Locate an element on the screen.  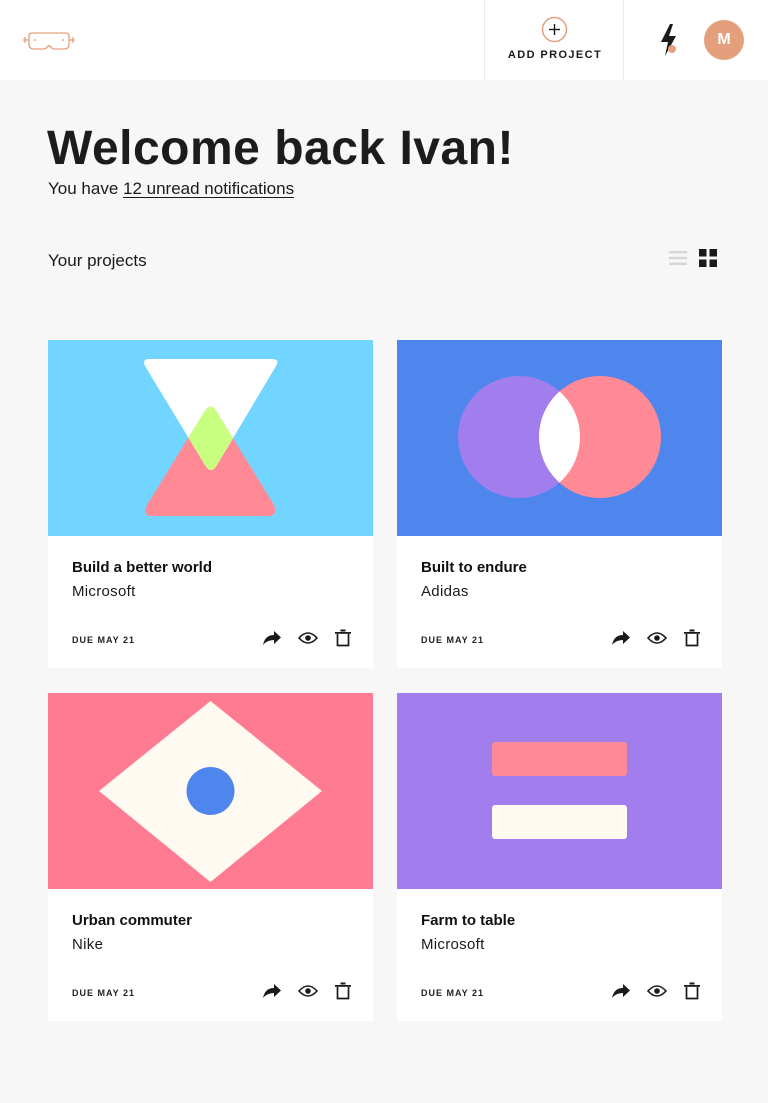
project-title: Built to endure is located at coordinates (474, 567).